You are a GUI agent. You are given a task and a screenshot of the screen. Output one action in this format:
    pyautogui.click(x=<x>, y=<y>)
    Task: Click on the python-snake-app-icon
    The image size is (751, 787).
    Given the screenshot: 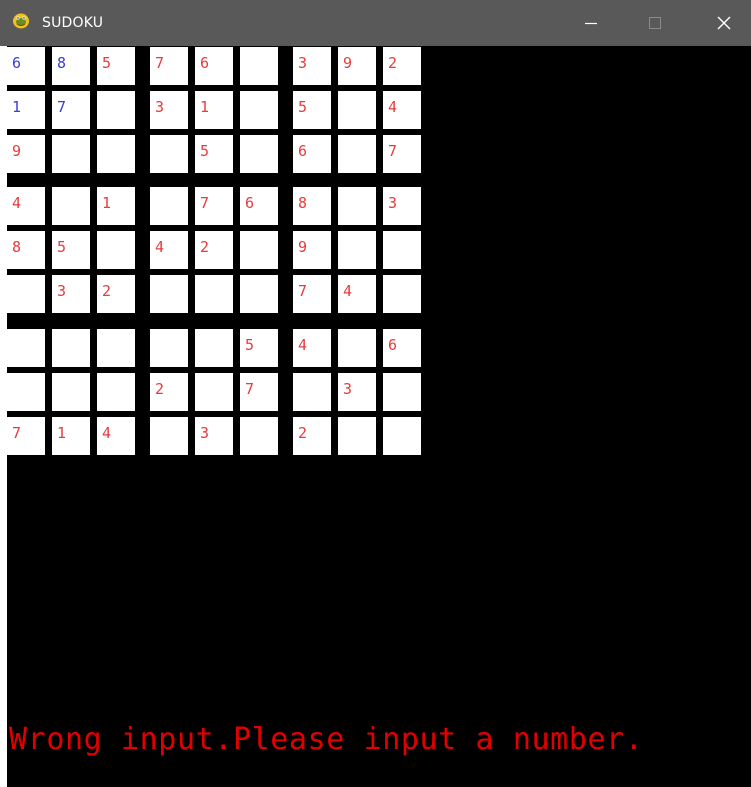 What is the action you would take?
    pyautogui.click(x=21, y=21)
    